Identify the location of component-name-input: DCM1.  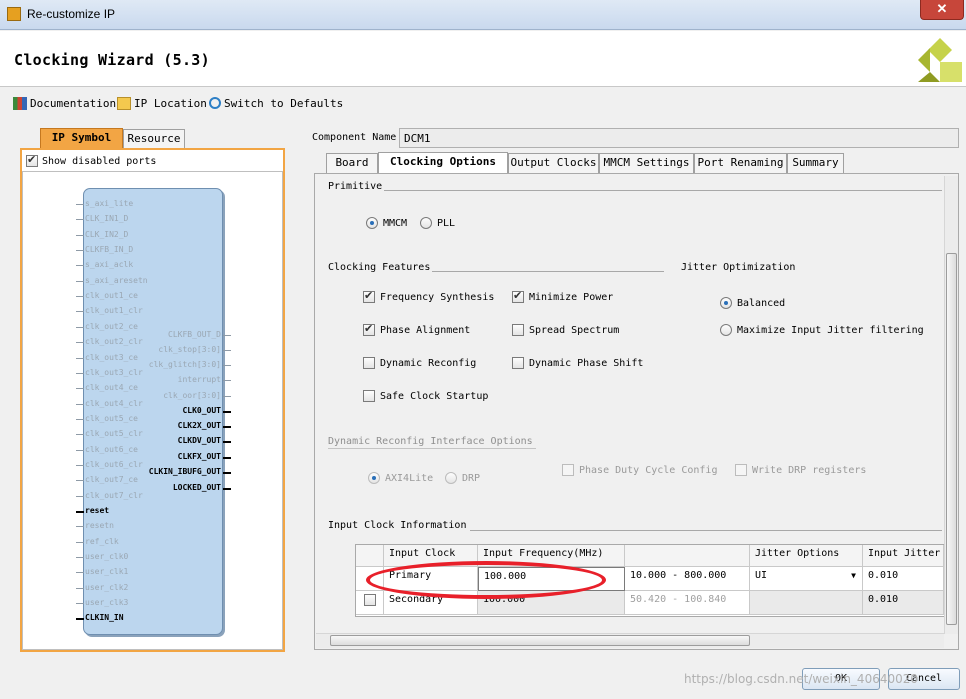
(679, 138).